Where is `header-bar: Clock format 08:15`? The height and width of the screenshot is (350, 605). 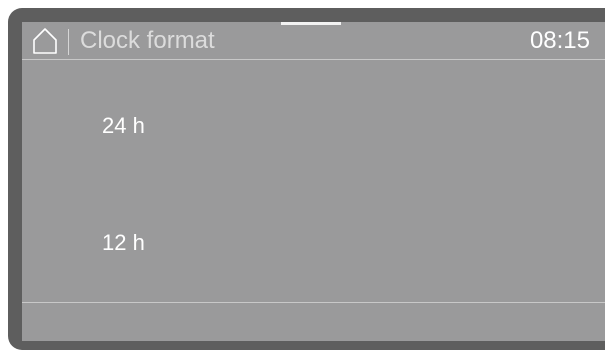 header-bar: Clock format 08:15 is located at coordinates (313, 41).